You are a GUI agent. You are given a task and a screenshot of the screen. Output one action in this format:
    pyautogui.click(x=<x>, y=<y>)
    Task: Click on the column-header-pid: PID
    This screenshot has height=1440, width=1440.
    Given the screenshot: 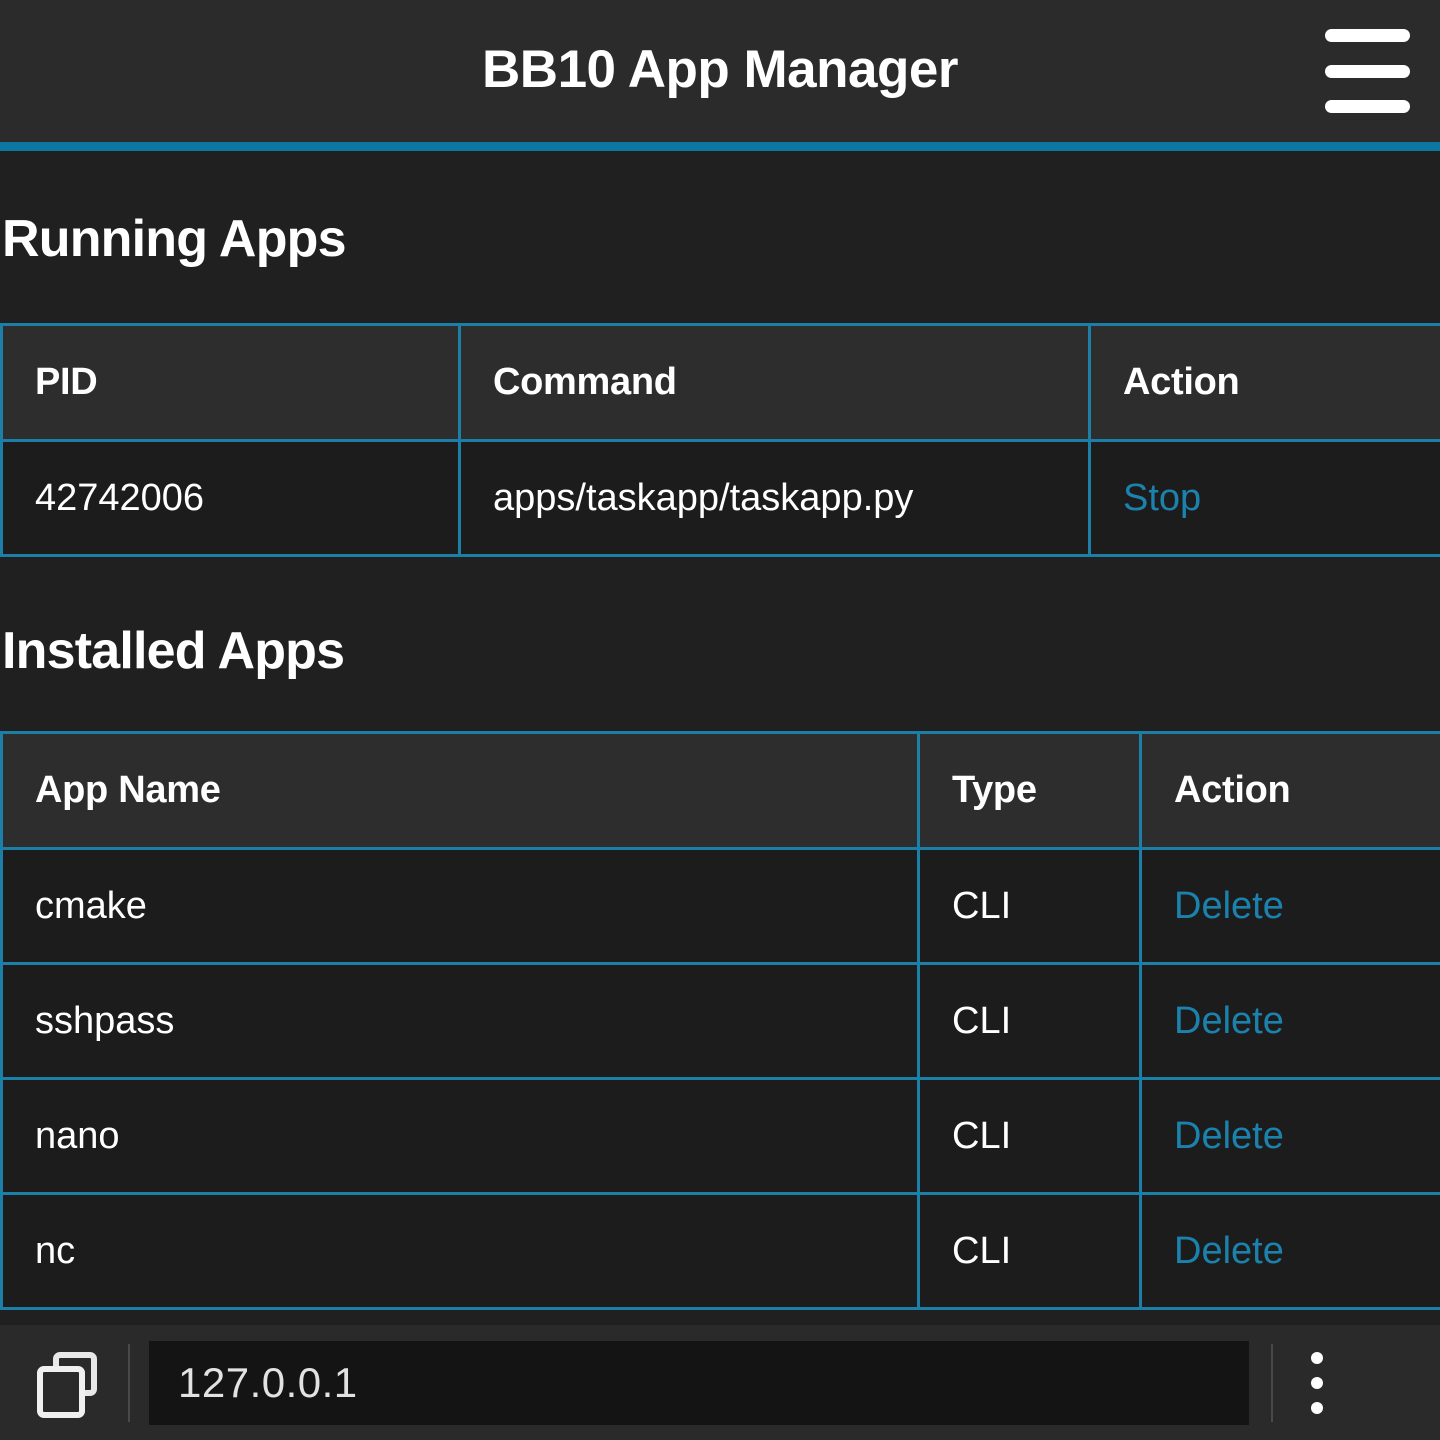 What is the action you would take?
    pyautogui.click(x=230, y=382)
    